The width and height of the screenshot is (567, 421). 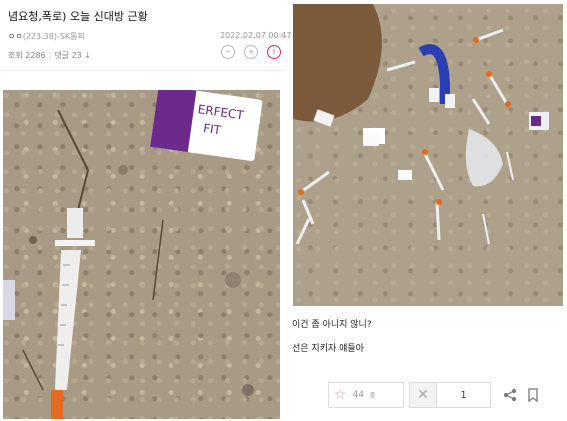 I want to click on packet-text-line2: FIT, so click(x=212, y=129).